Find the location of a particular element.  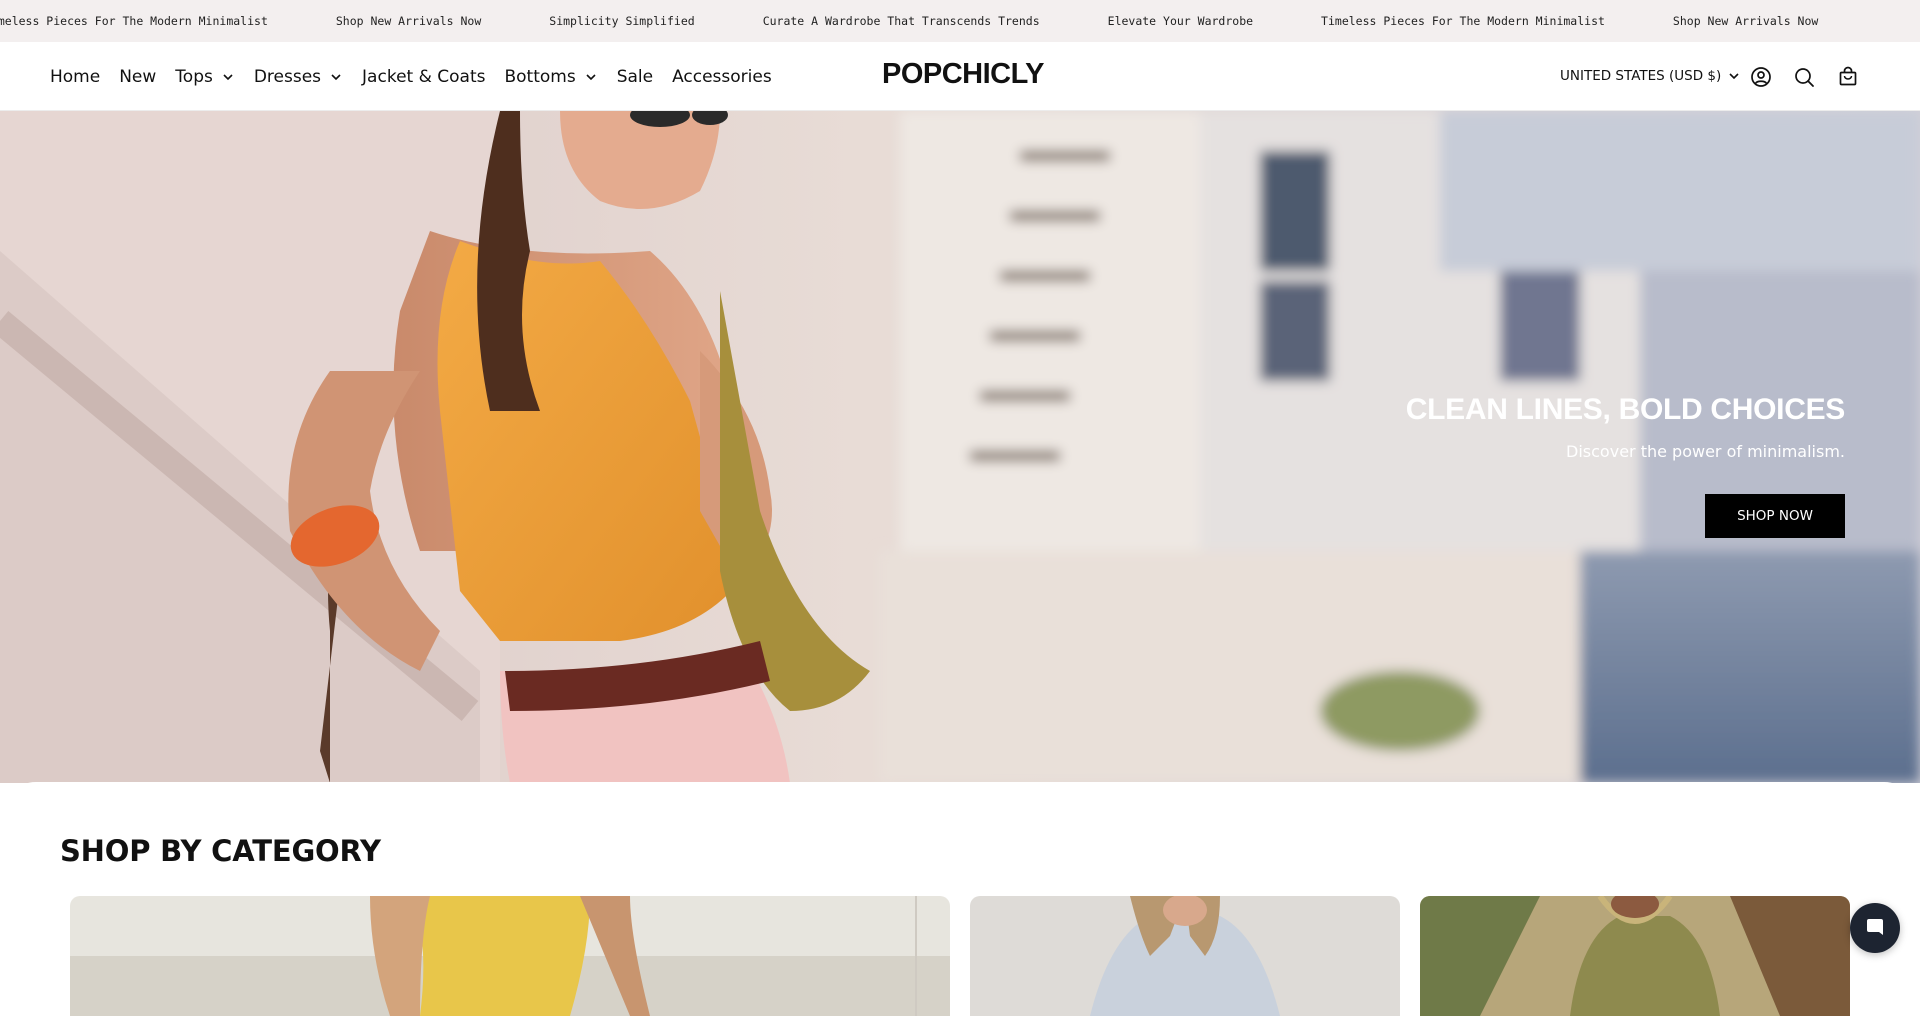

account-icon is located at coordinates (1761, 77).